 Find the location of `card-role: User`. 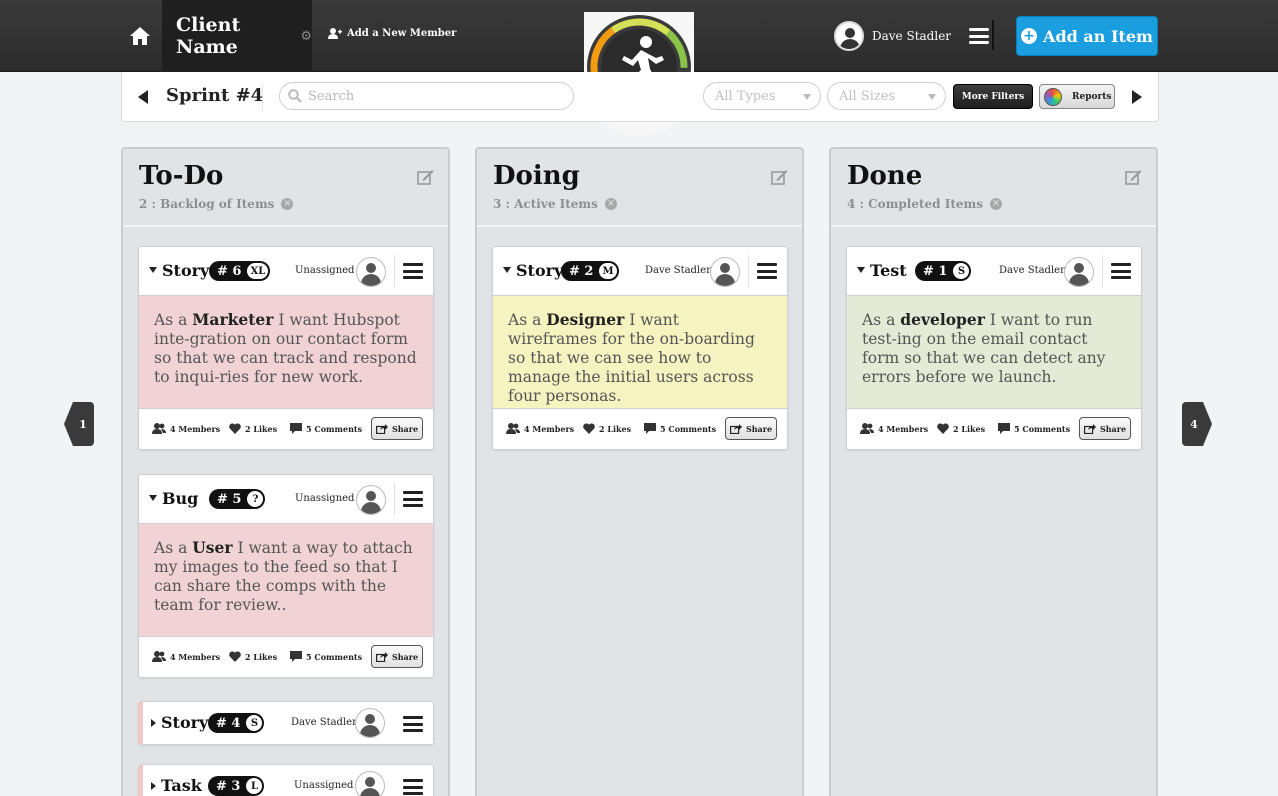

card-role: User is located at coordinates (212, 547).